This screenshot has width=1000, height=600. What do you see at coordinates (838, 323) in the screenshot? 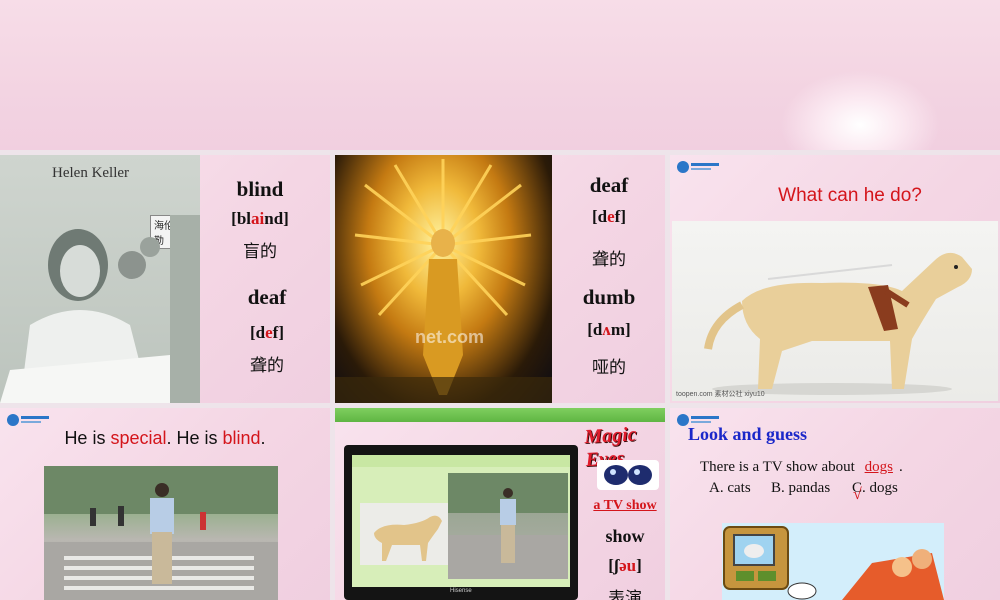
I see `guide-dog-figure` at bounding box center [838, 323].